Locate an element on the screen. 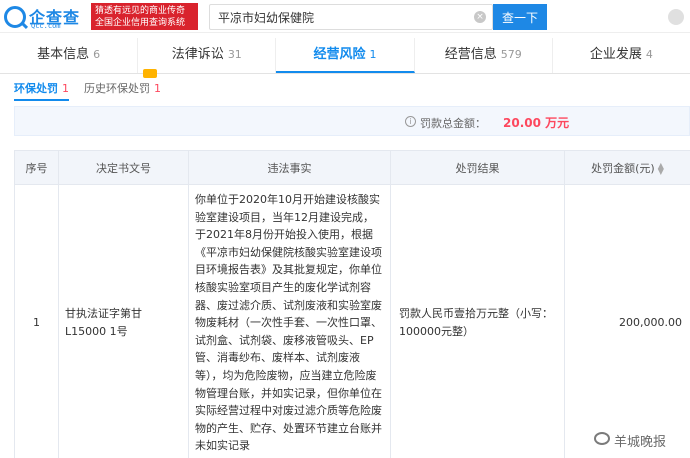 This screenshot has height=458, width=690. logo-magnifier-icon is located at coordinates (15, 17).